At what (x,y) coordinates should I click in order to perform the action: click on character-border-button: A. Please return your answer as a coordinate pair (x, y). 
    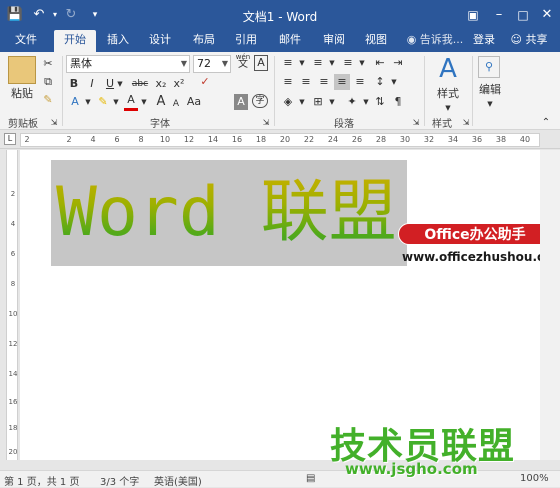
    Looking at the image, I should click on (261, 63).